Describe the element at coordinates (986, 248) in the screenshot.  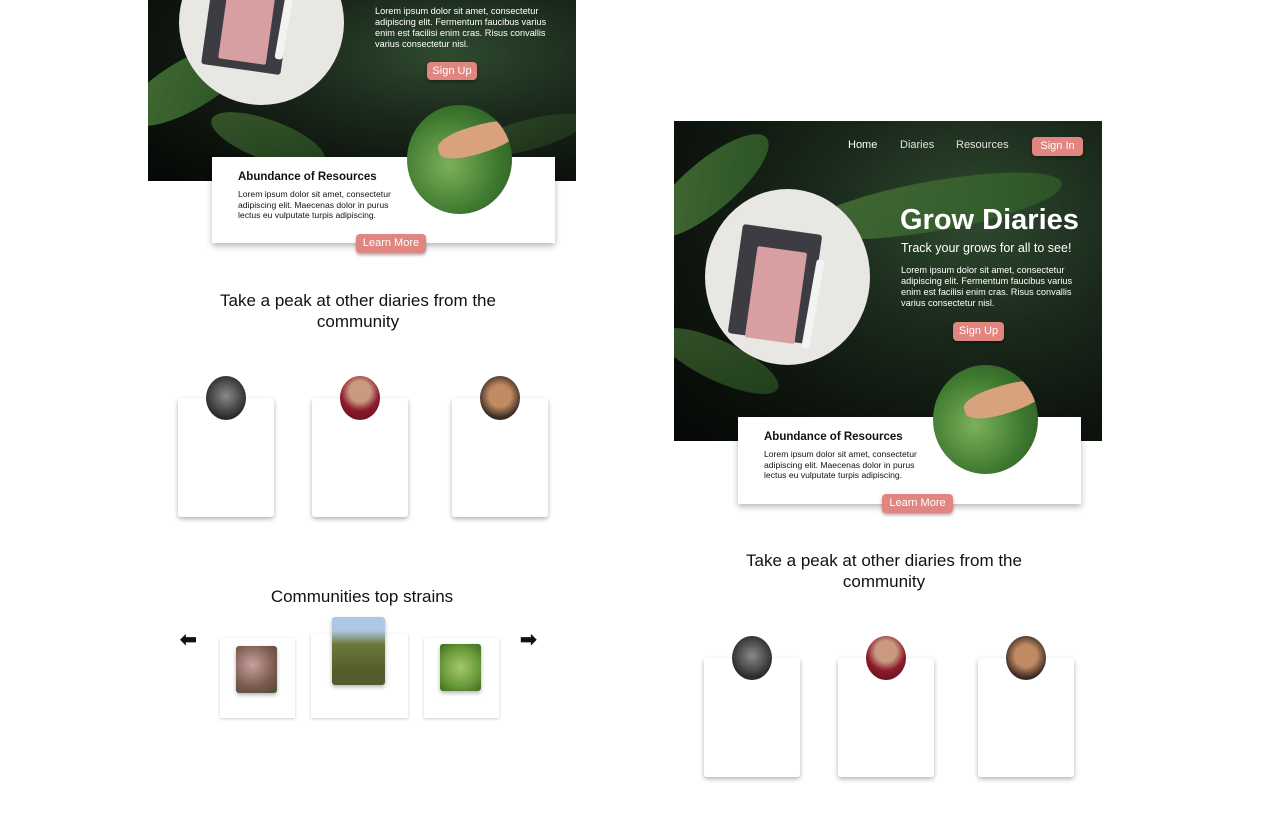
I see `hero-subtitle: Track your grows for all to see!` at that location.